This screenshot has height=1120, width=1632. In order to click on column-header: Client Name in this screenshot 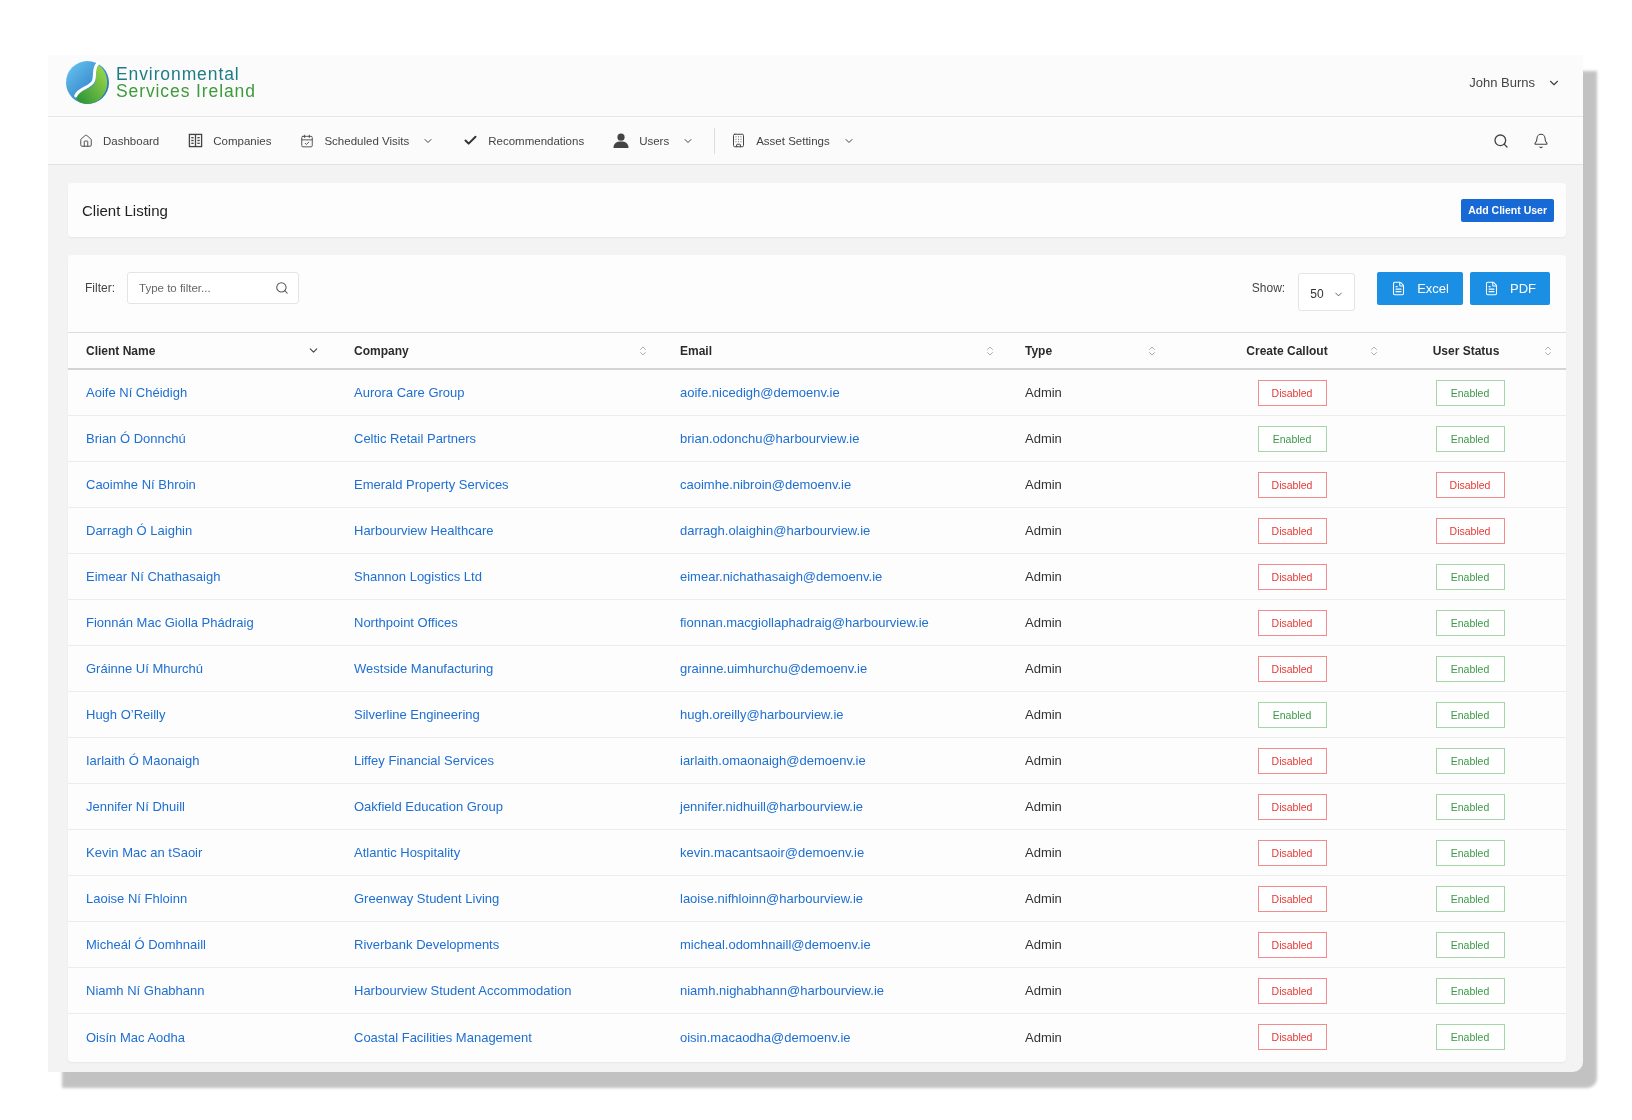, I will do `click(202, 350)`.